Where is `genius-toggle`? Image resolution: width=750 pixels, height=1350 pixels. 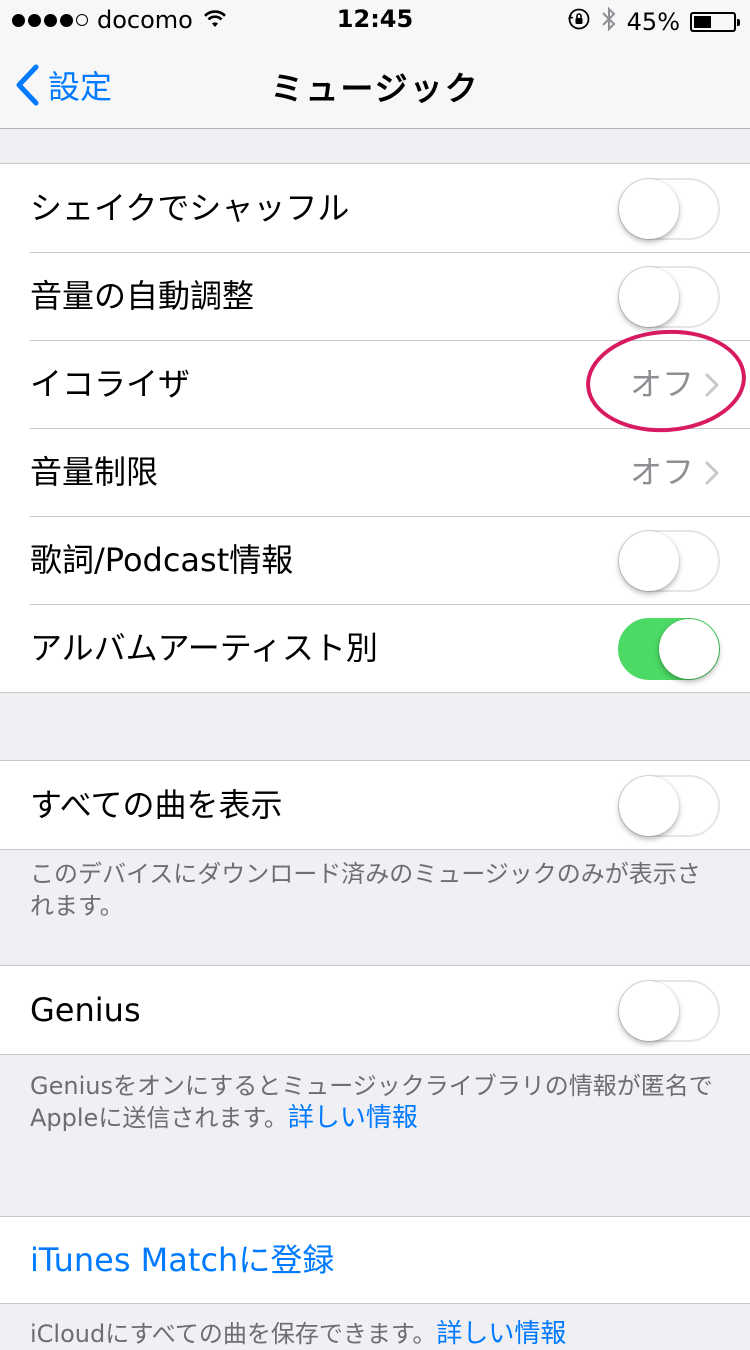
genius-toggle is located at coordinates (669, 1011).